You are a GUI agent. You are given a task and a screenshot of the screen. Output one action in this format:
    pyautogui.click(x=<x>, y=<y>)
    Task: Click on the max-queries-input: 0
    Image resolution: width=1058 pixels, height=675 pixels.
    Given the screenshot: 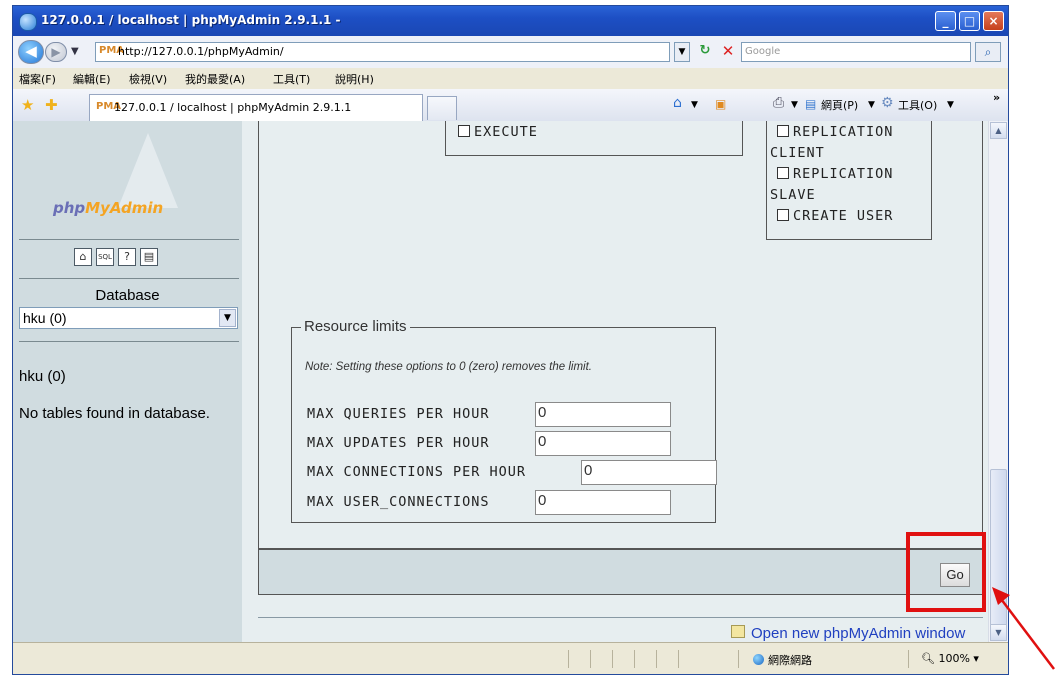 What is the action you would take?
    pyautogui.click(x=603, y=414)
    